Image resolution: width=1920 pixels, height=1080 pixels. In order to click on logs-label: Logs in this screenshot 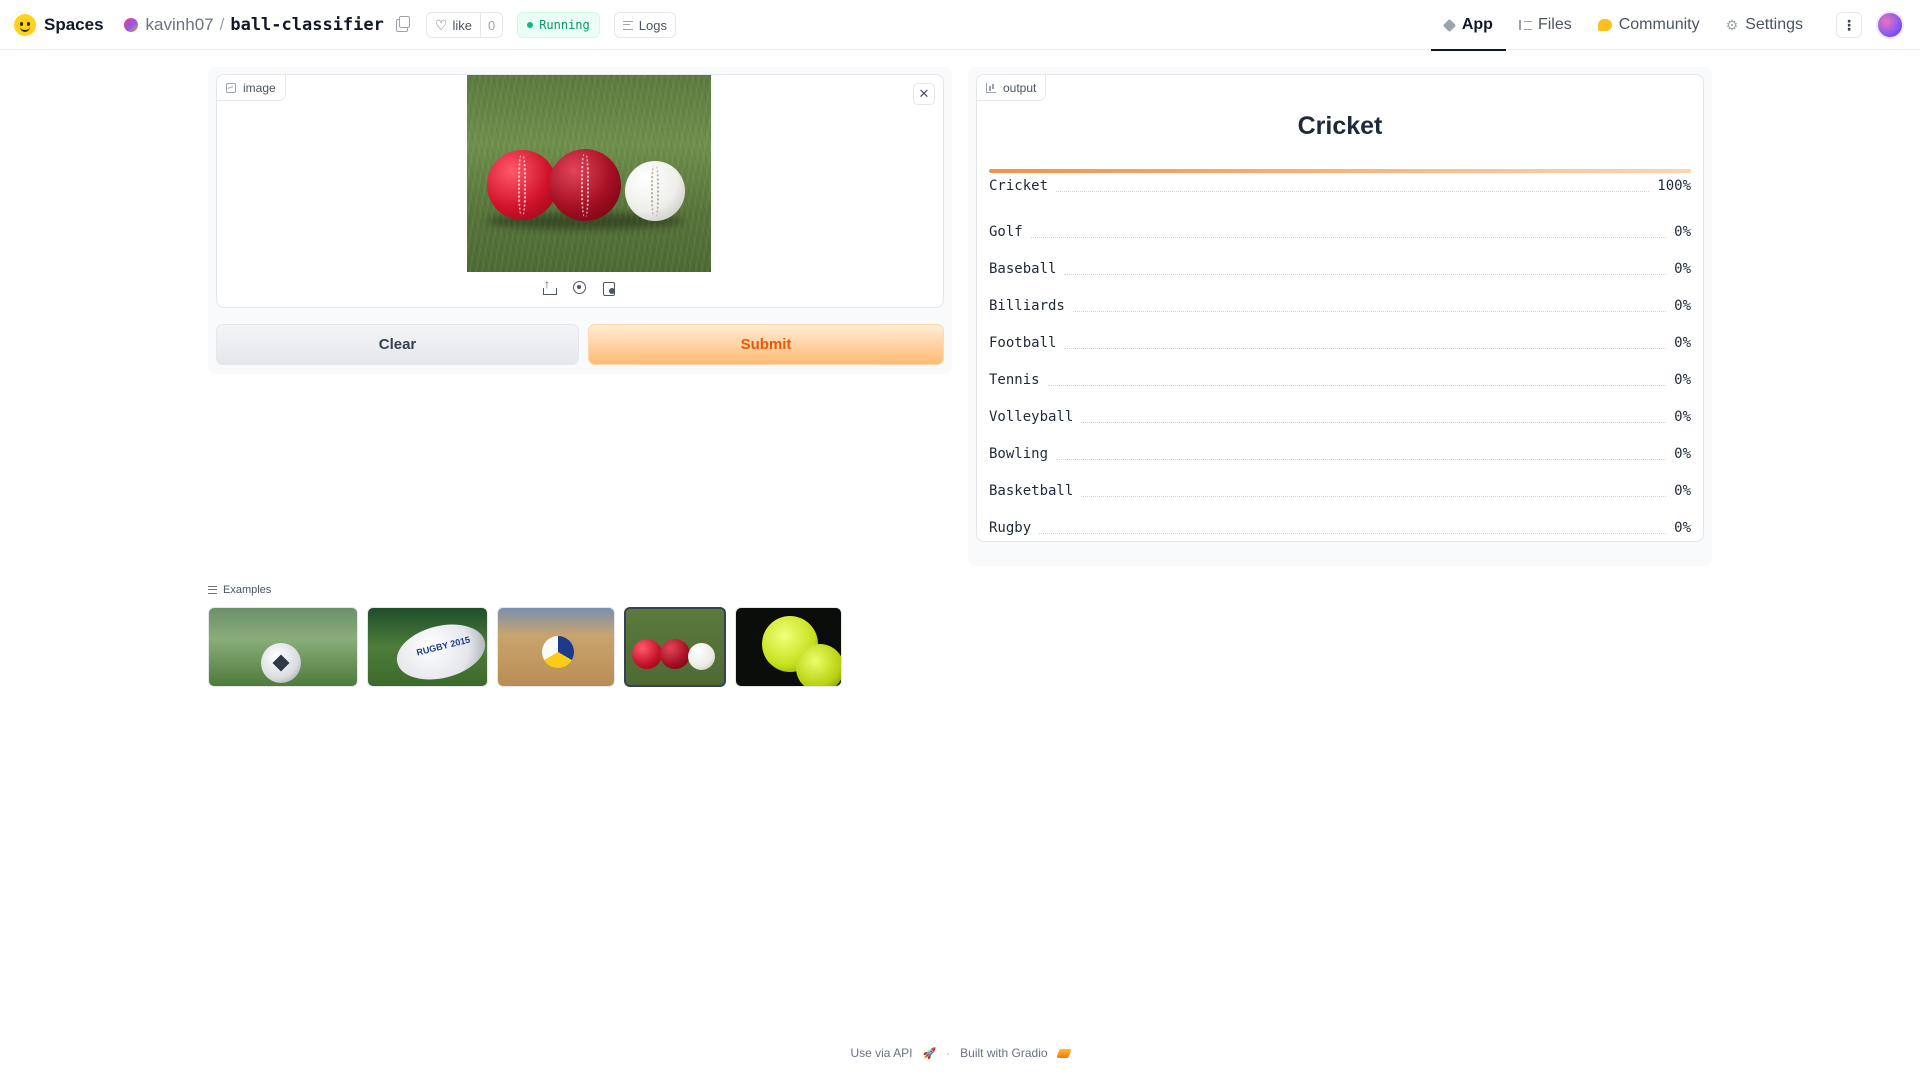, I will do `click(652, 25)`.